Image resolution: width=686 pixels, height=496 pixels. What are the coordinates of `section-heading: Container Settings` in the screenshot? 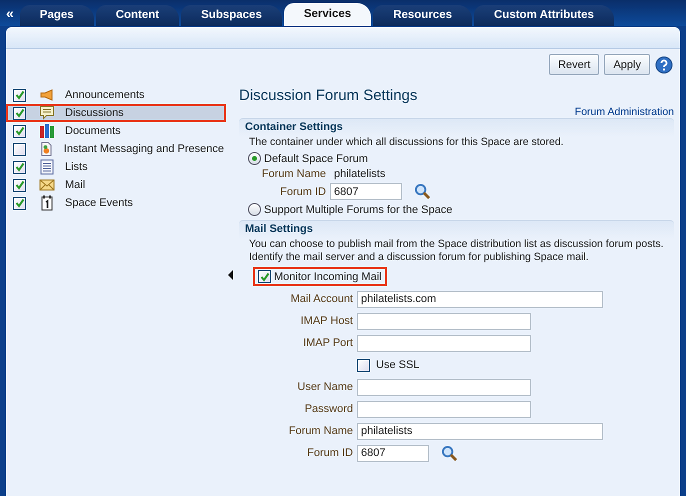 It's located at (294, 127).